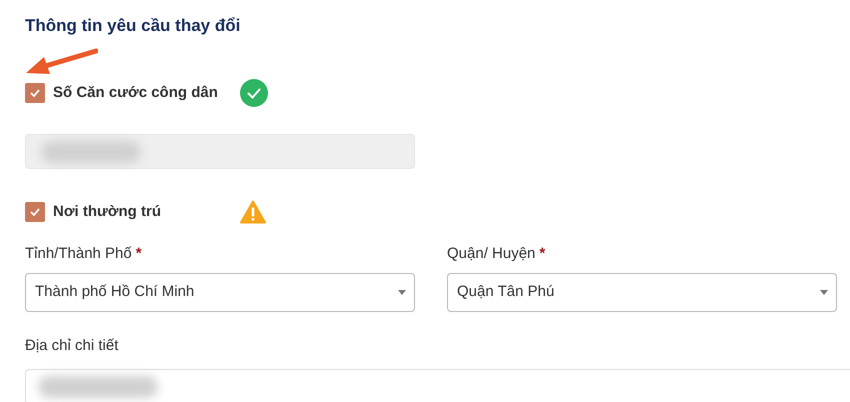 This screenshot has height=402, width=850. What do you see at coordinates (136, 92) in the screenshot?
I see `checkbox-label: Số Căn cước công dân` at bounding box center [136, 92].